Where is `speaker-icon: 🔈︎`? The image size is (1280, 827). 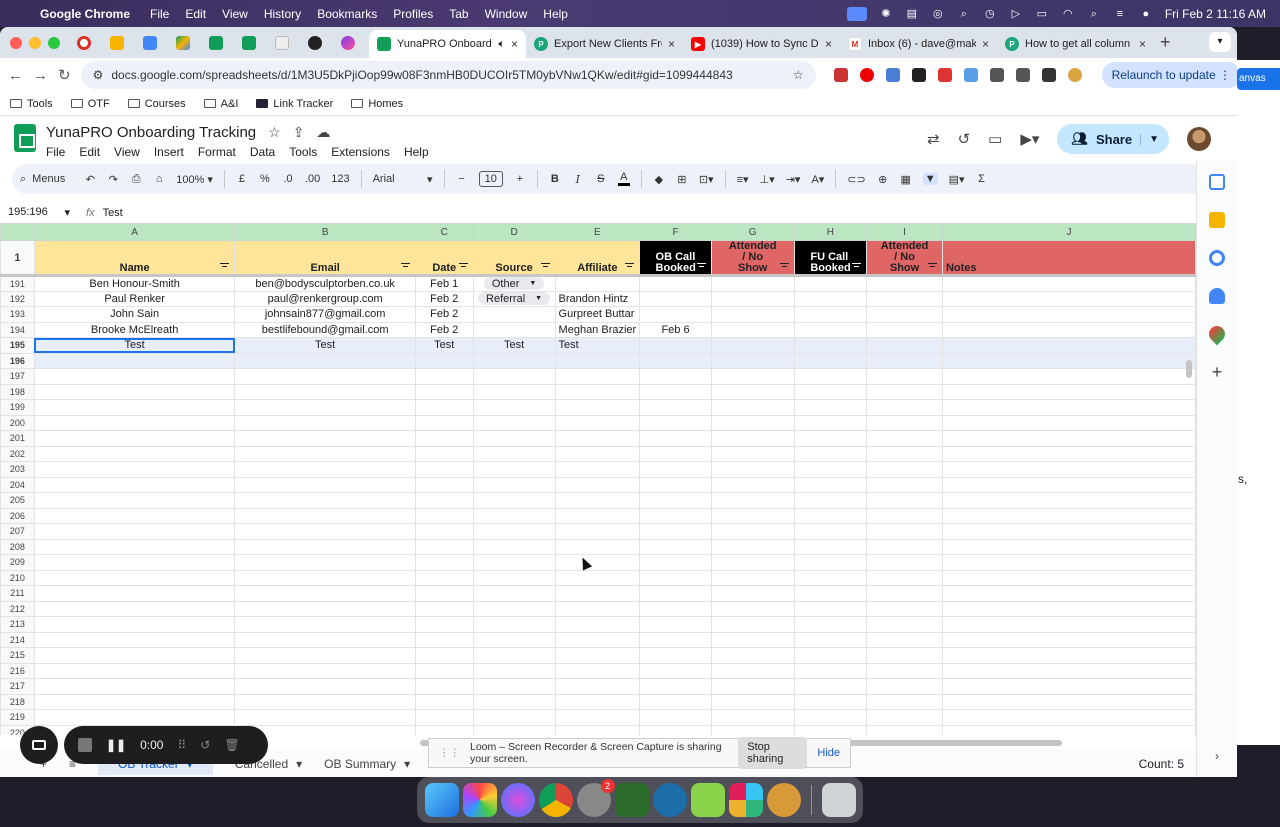 speaker-icon: 🔈︎ is located at coordinates (501, 44).